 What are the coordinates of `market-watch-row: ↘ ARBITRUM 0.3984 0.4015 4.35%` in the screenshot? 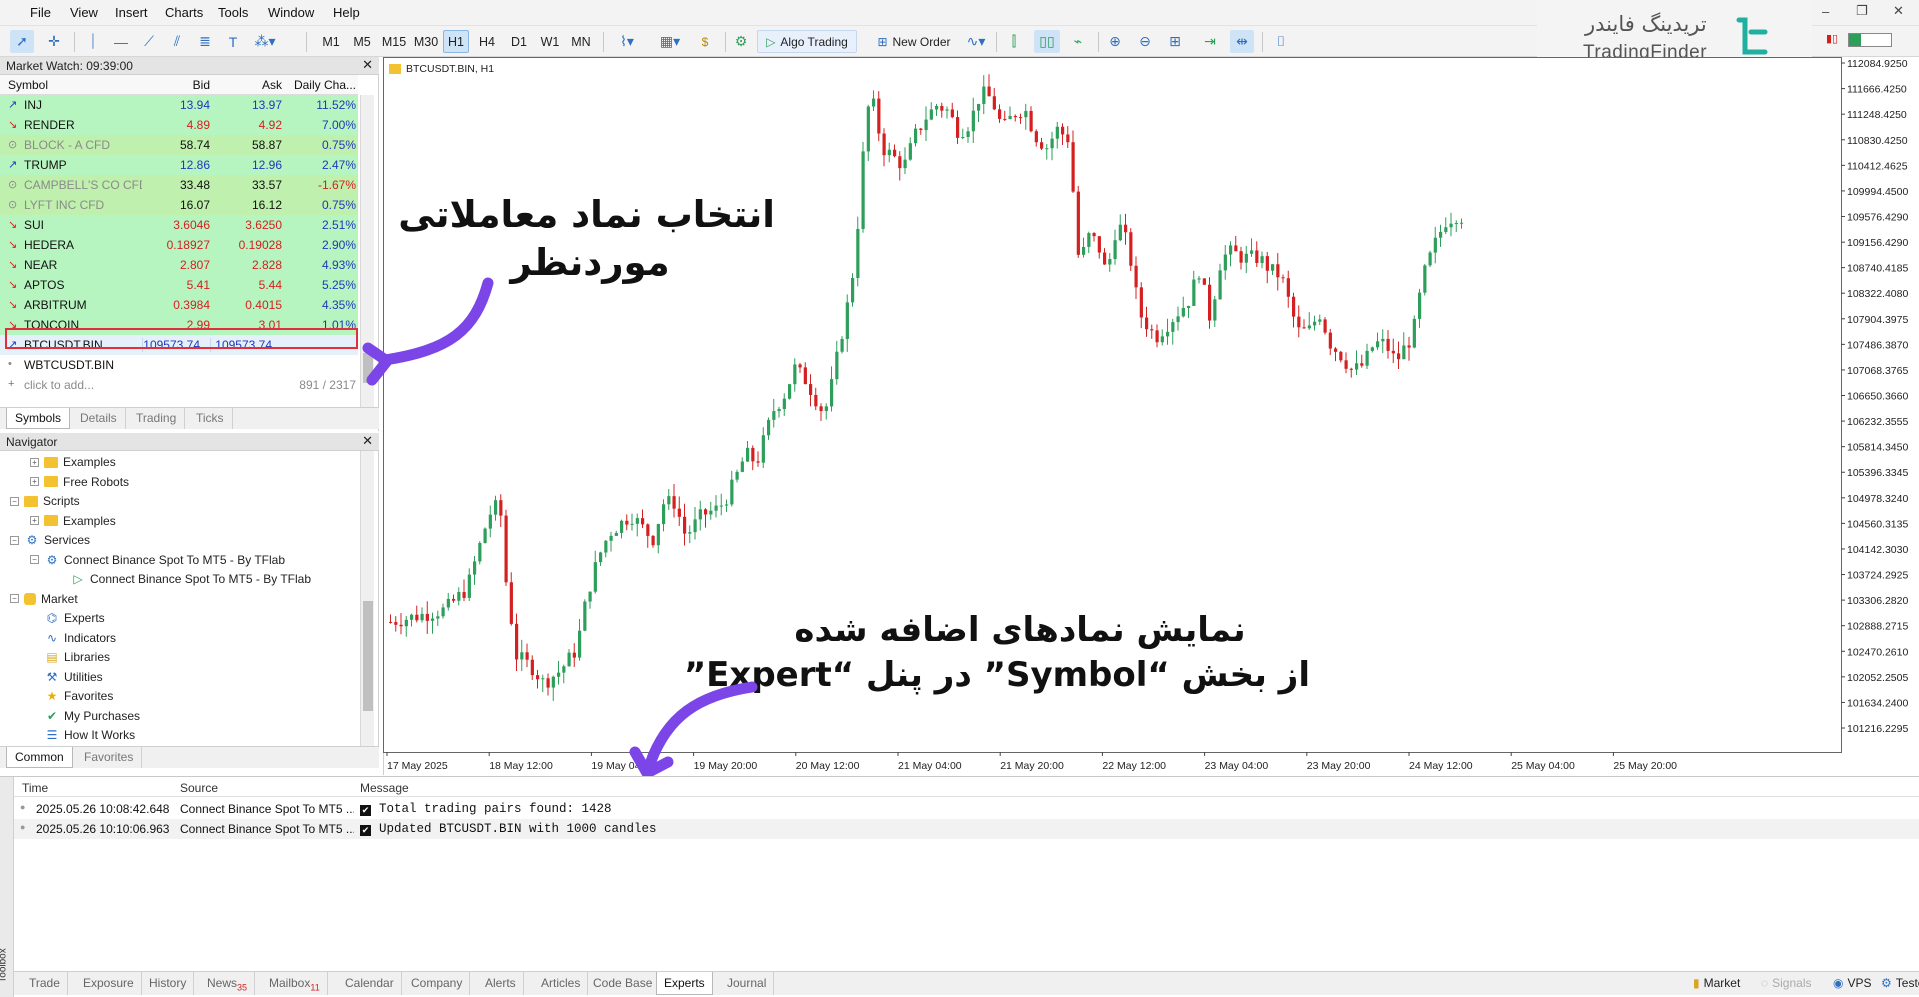 It's located at (179, 305).